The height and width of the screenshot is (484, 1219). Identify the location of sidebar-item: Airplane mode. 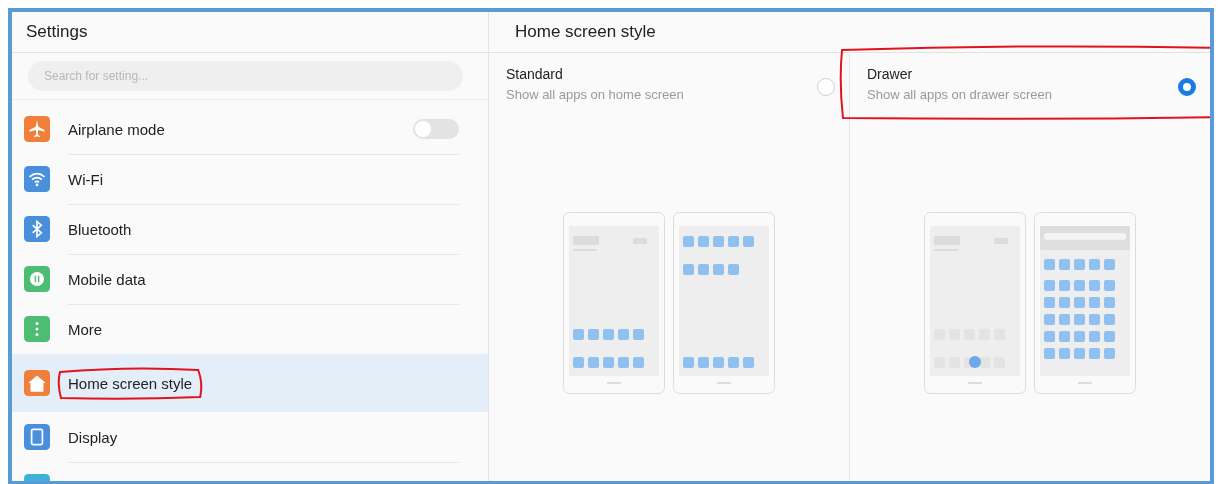
(250, 129).